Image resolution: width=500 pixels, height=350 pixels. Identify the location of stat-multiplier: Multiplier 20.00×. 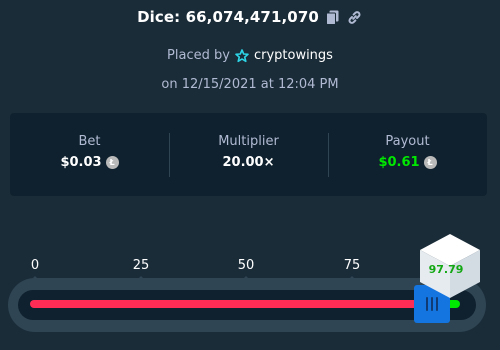
(248, 154).